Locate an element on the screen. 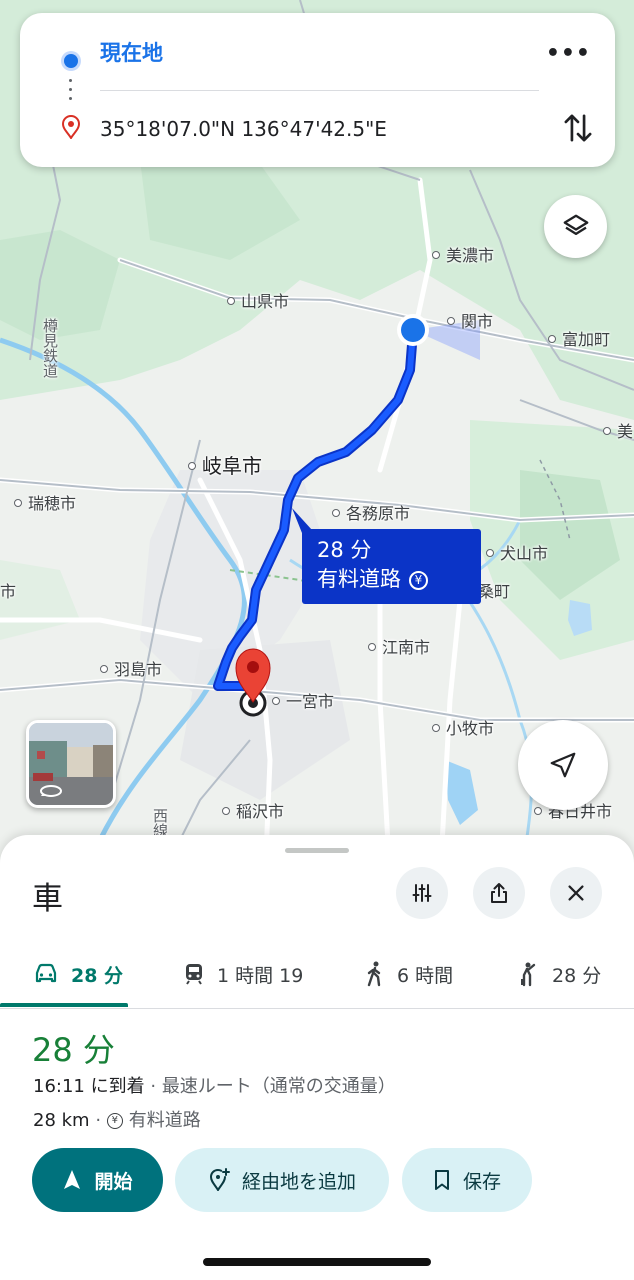 The width and height of the screenshot is (634, 1280). origin-dot-icon is located at coordinates (71, 61).